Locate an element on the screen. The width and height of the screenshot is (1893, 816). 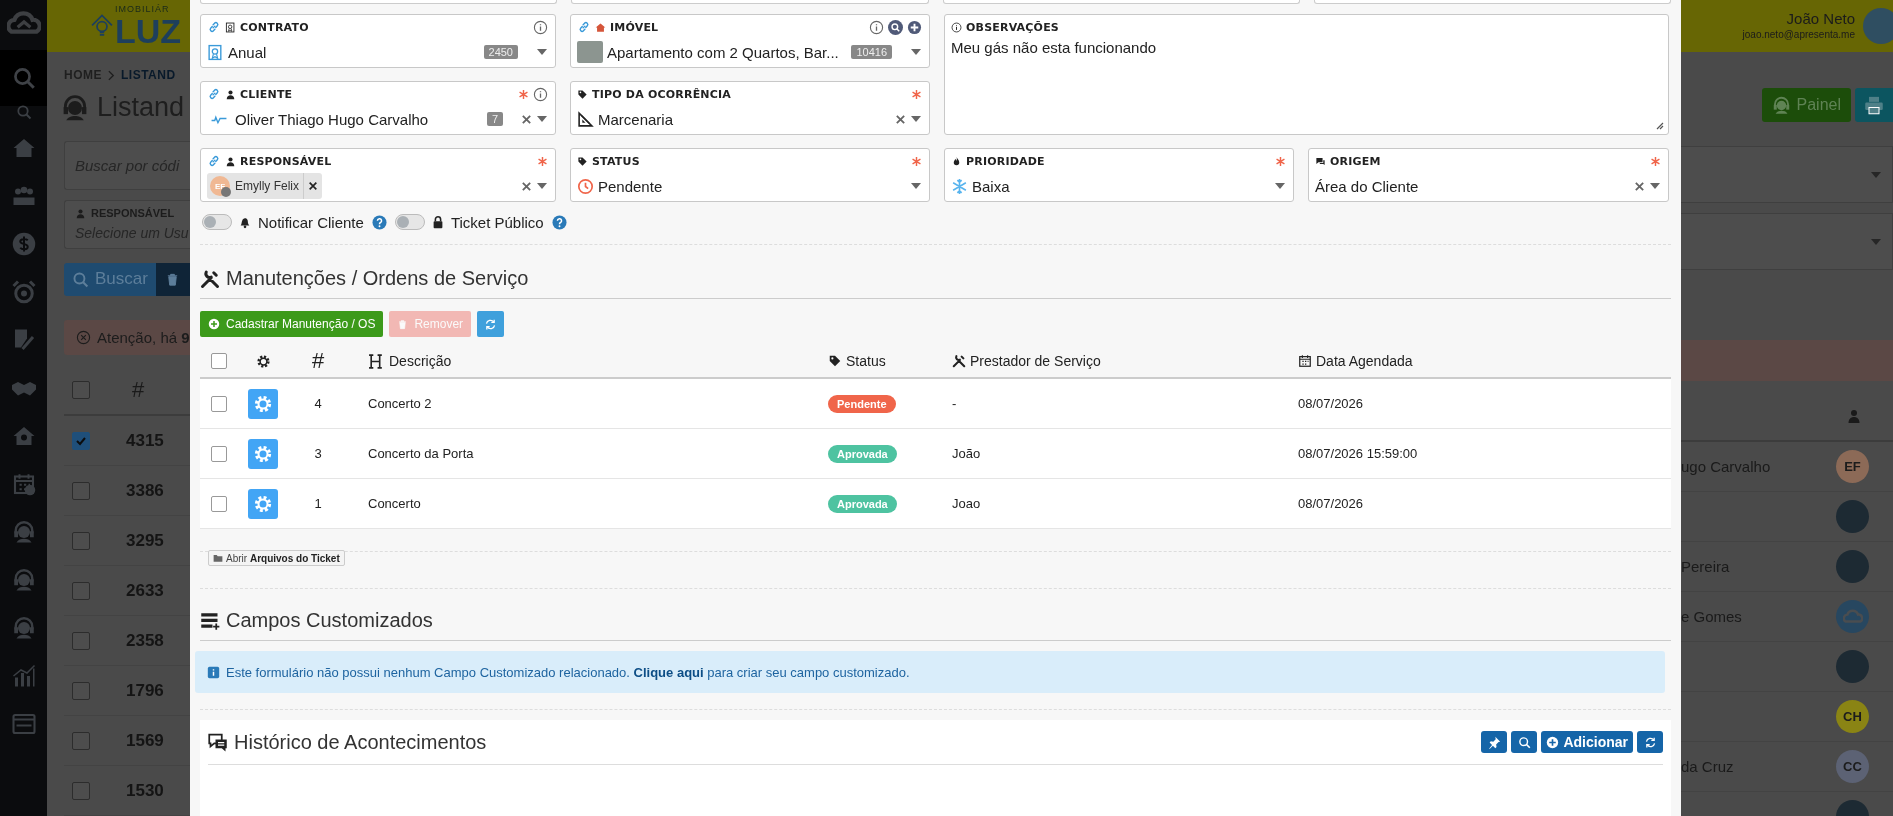
people-icon is located at coordinates (23, 196).